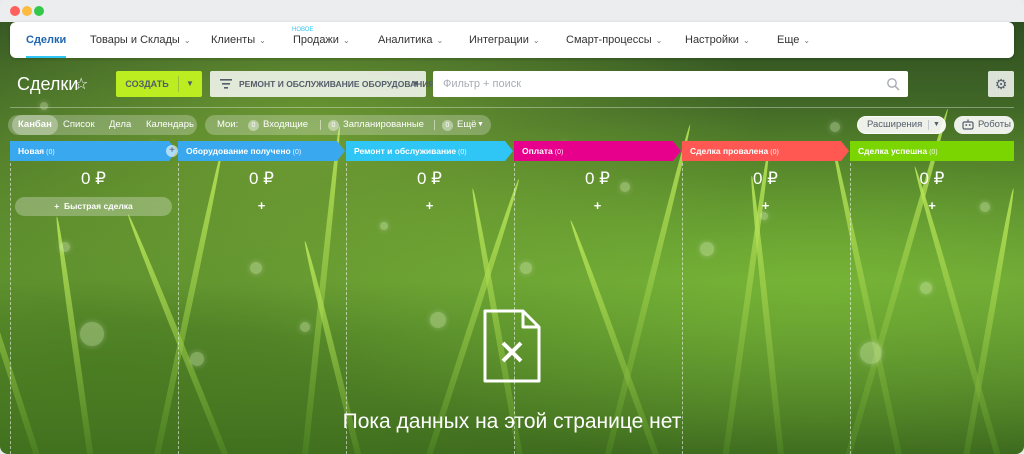 The width and height of the screenshot is (1024, 454). Describe the element at coordinates (172, 151) in the screenshot. I see `add-stage-icon: +` at that location.